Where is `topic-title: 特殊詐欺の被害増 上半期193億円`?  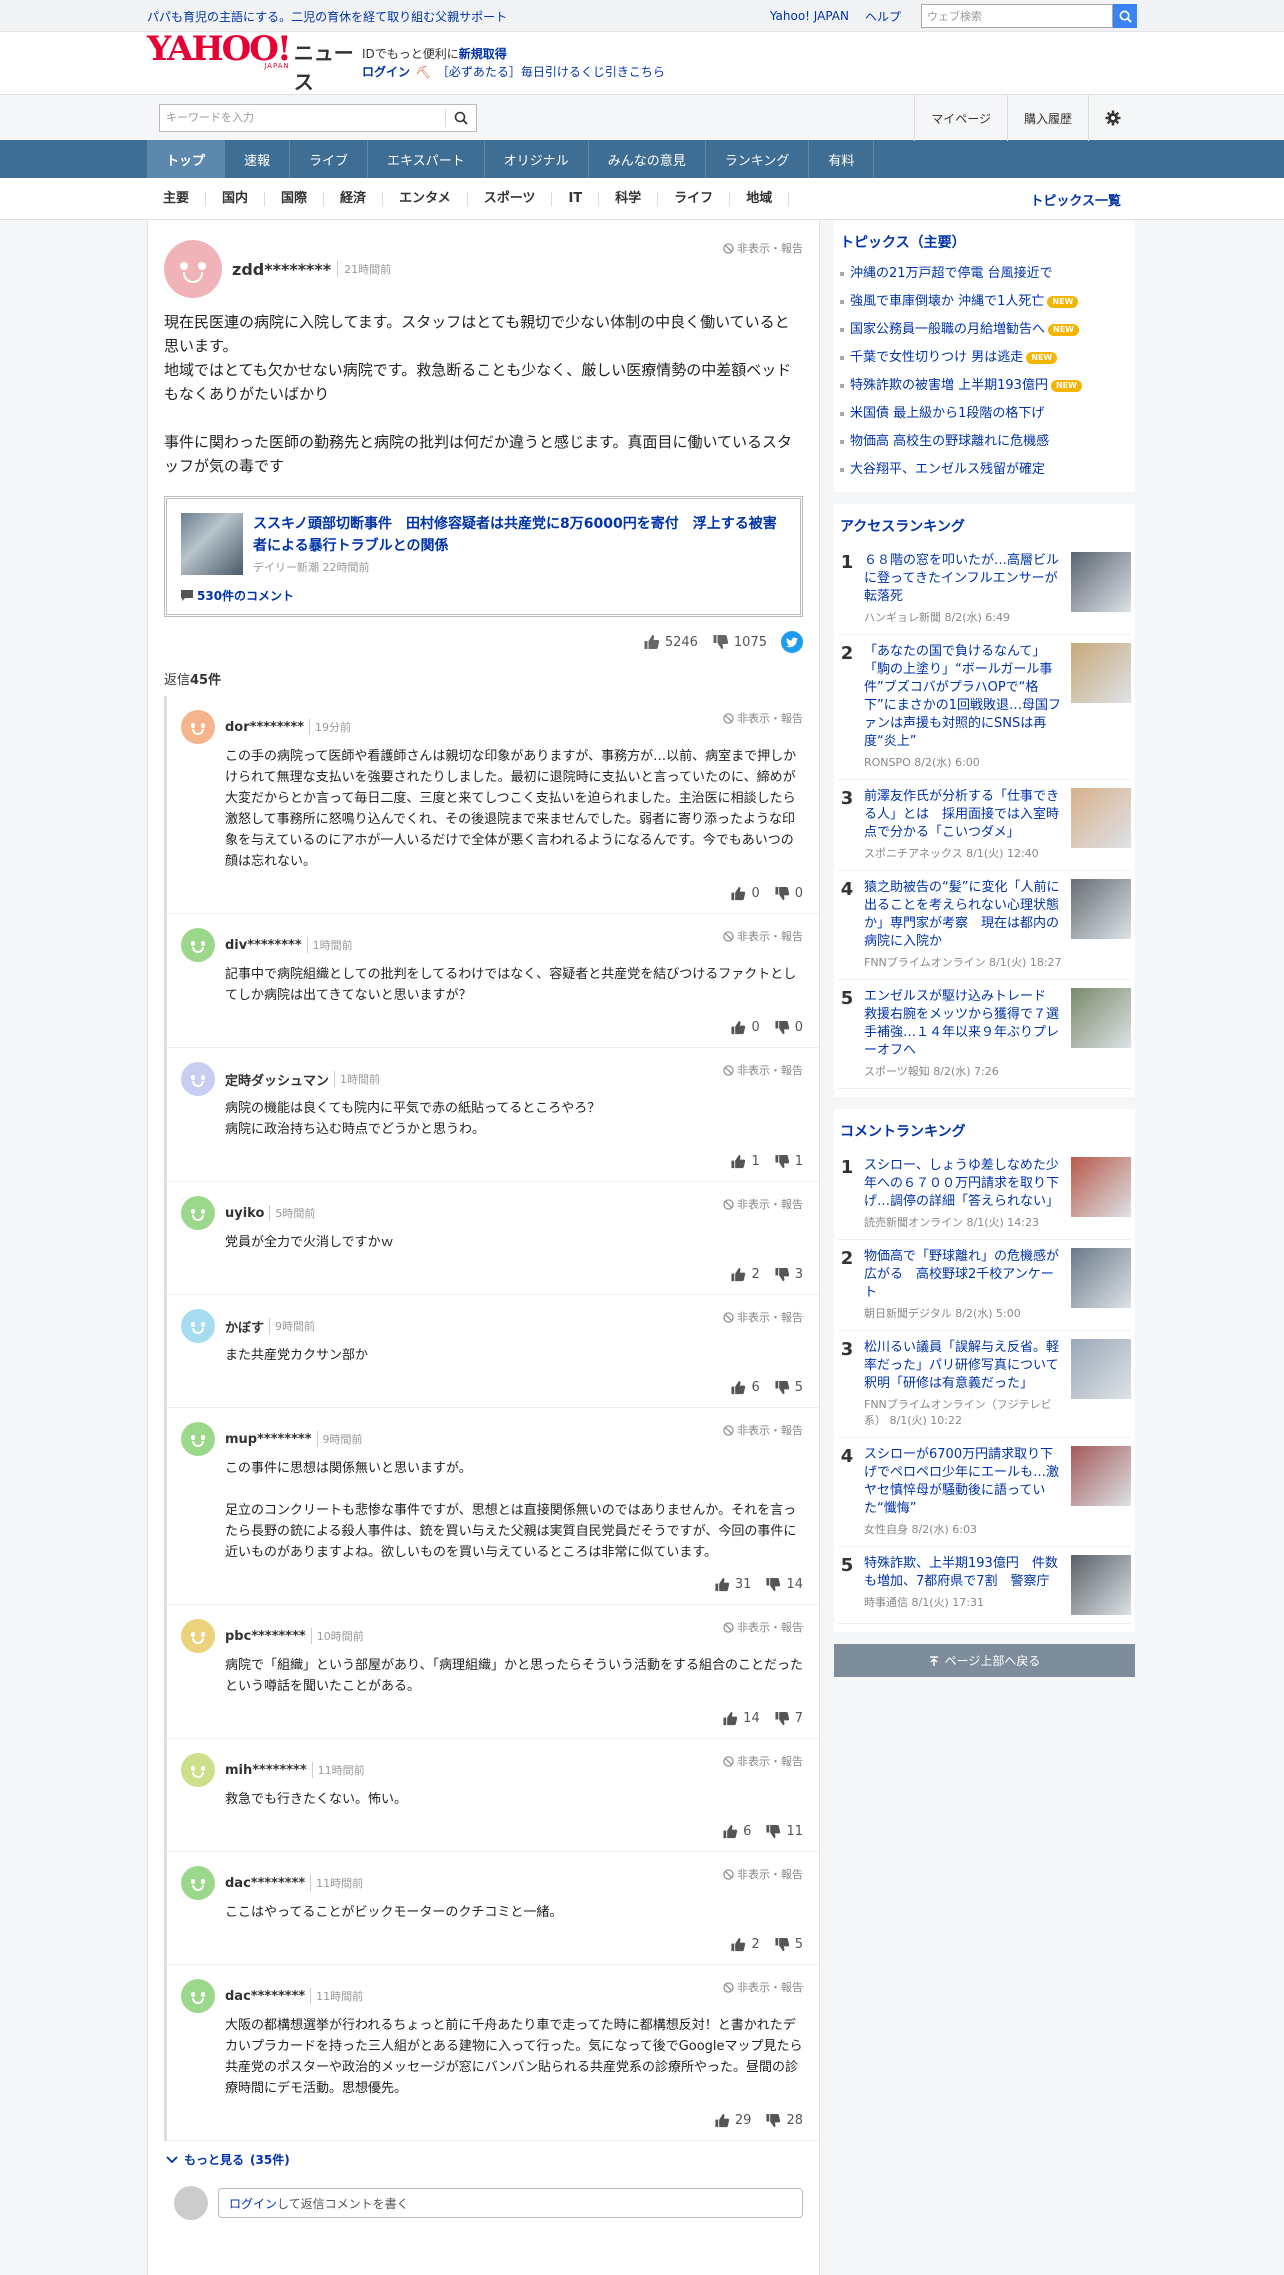 topic-title: 特殊詐欺の被害増 上半期193億円 is located at coordinates (949, 385).